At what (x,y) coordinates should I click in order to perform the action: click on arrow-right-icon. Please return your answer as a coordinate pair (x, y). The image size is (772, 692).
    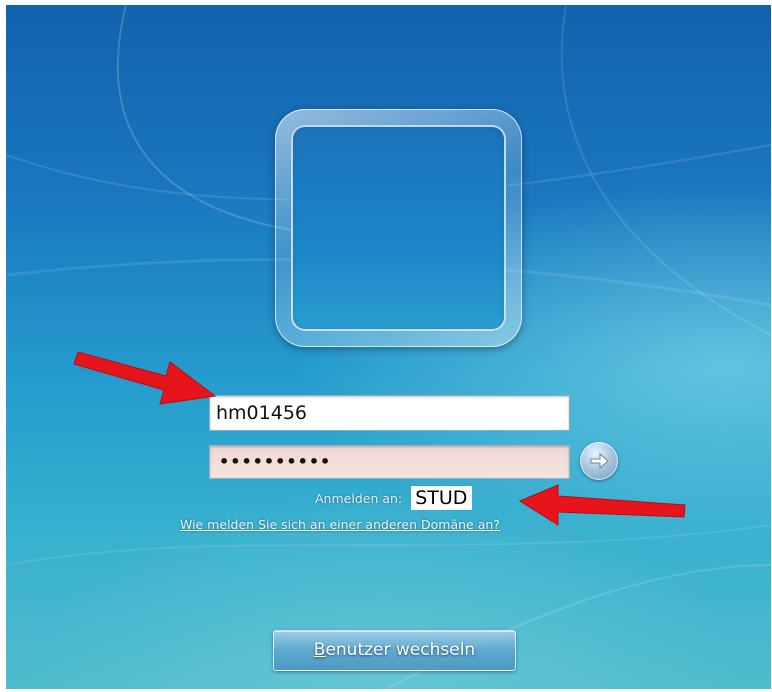
    Looking at the image, I should click on (599, 461).